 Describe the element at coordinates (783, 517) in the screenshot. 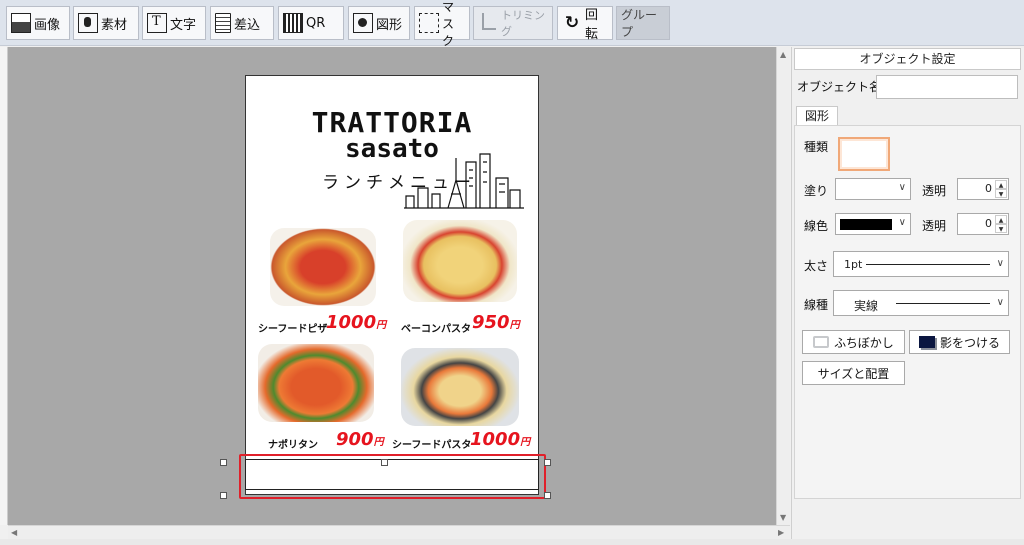

I see `scroll-down-icon: ▼` at that location.